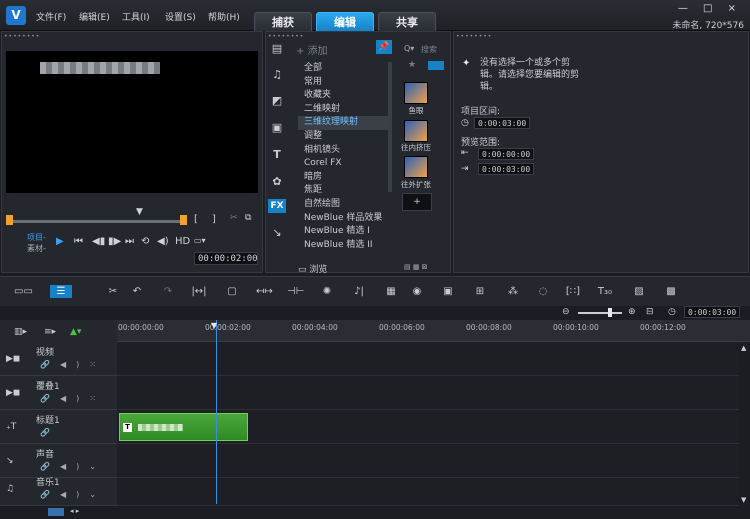 This screenshot has width=750, height=519. I want to click on track-manager-icon: ▥▸, so click(20, 332).